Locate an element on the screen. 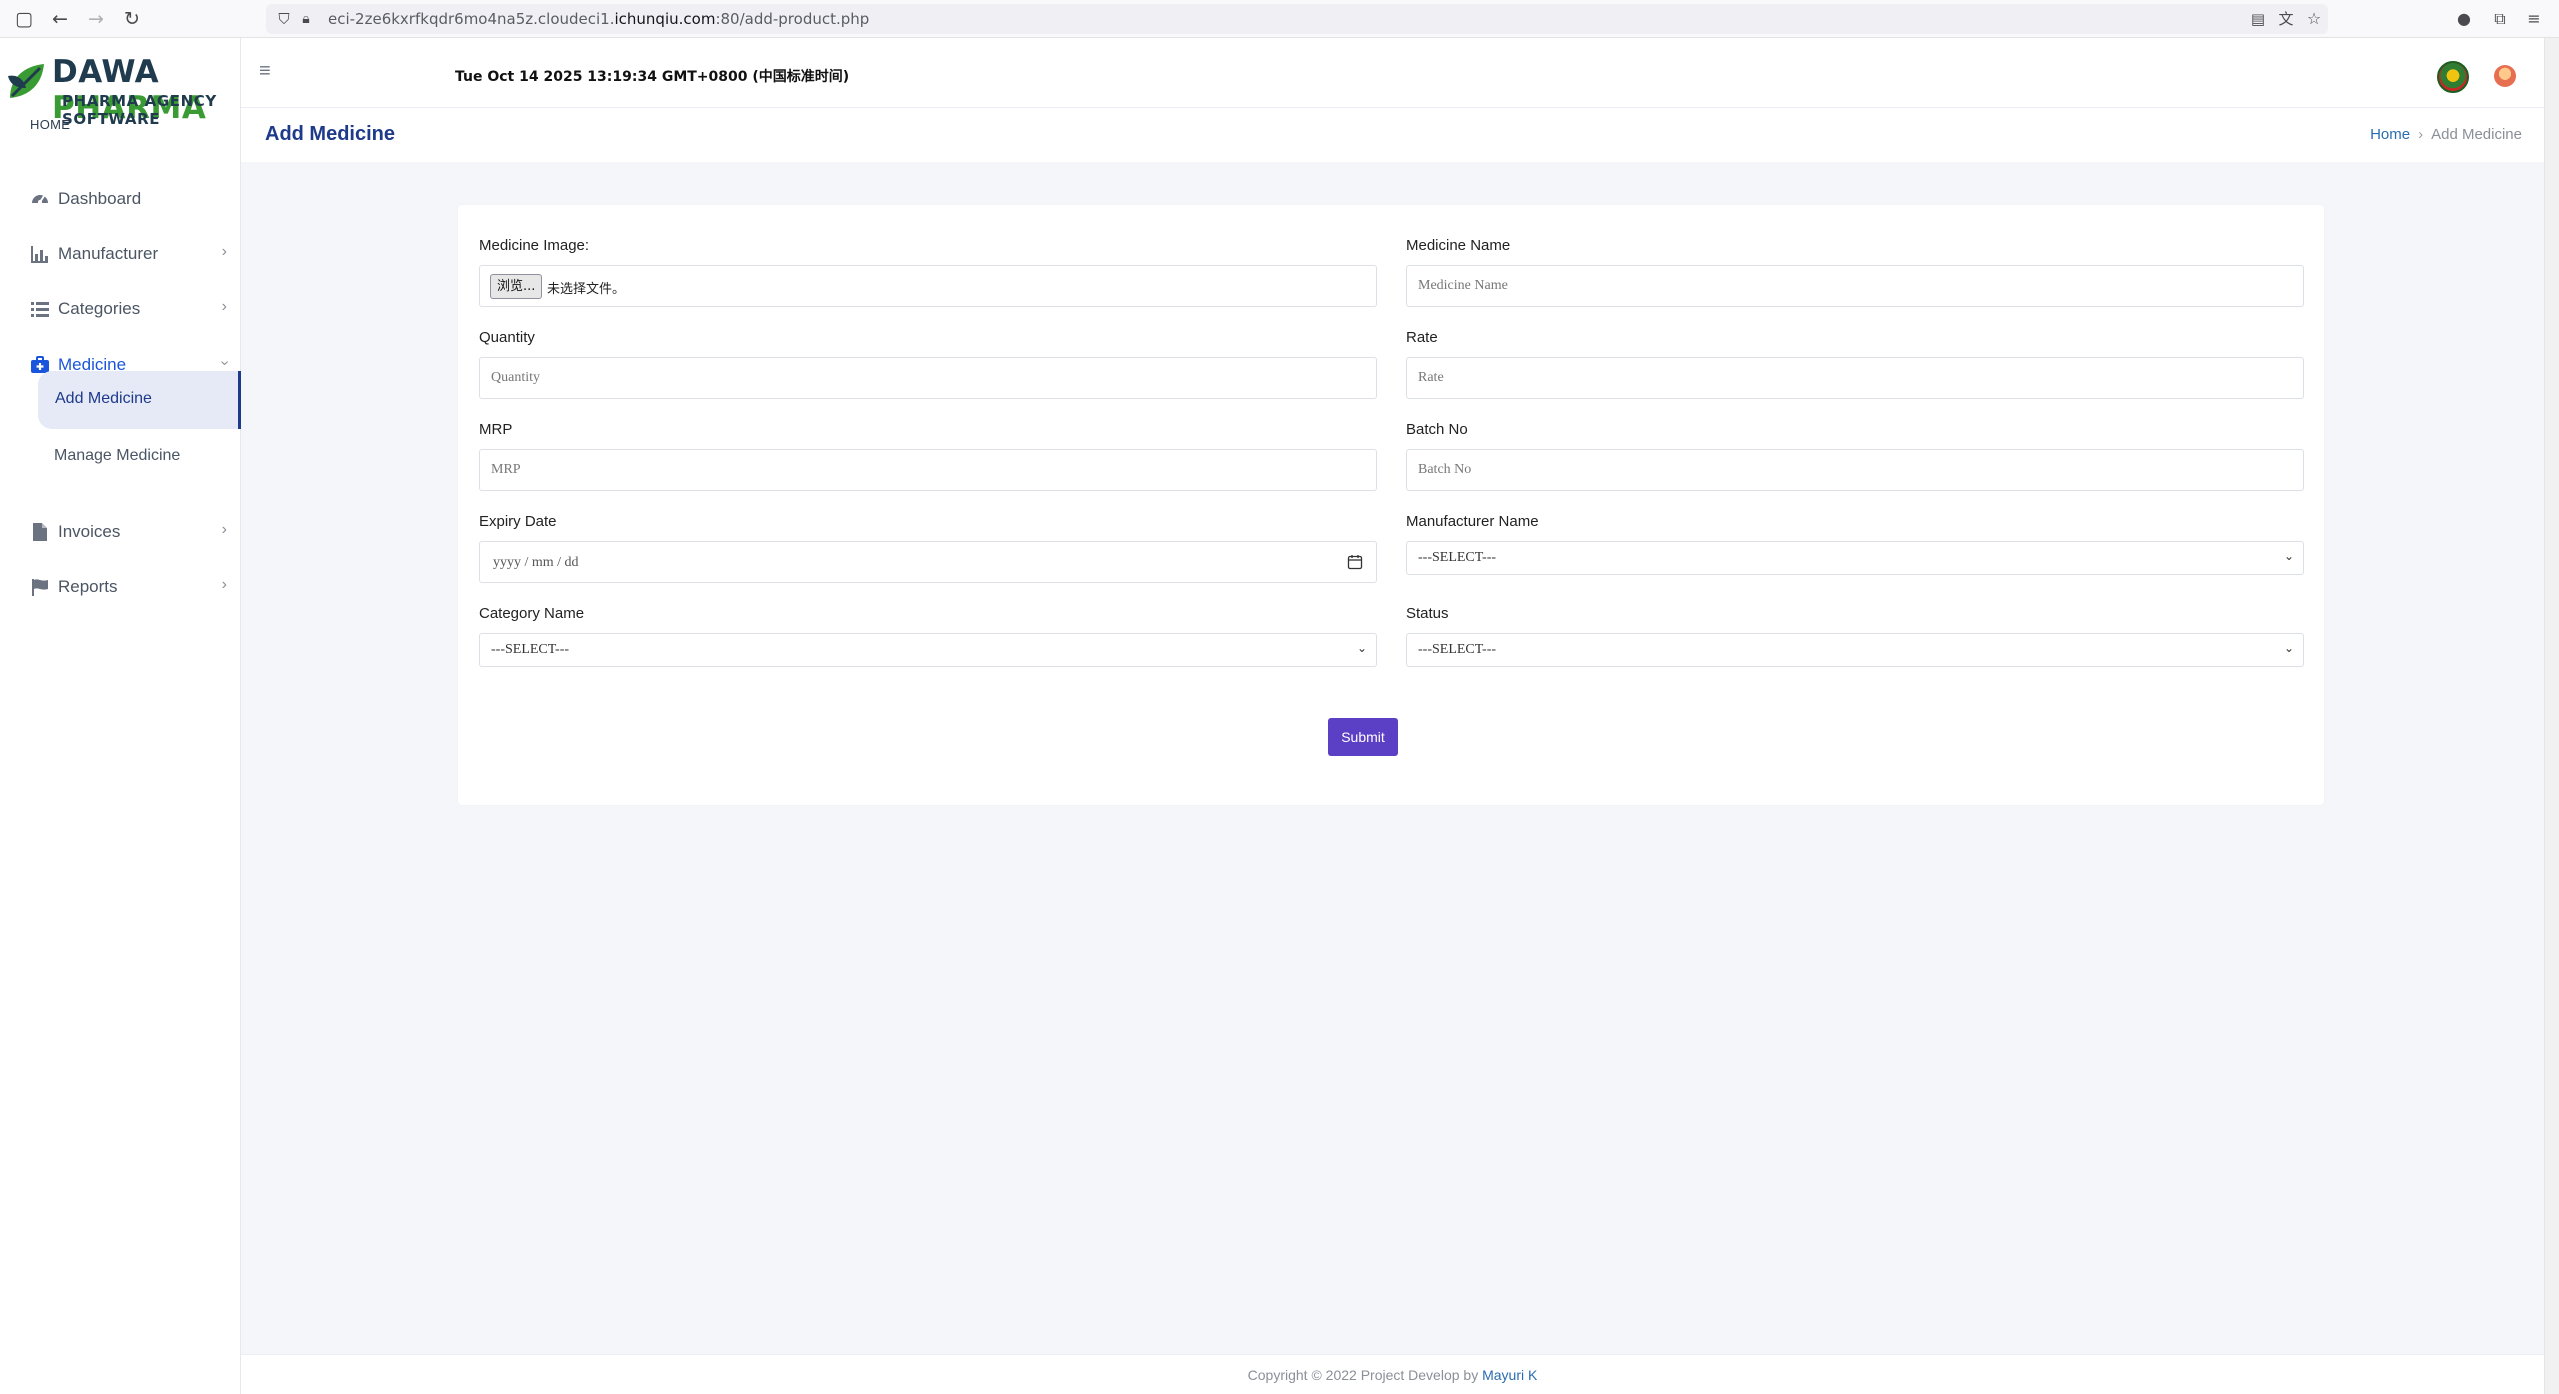  submit-button: Submit is located at coordinates (1363, 737).